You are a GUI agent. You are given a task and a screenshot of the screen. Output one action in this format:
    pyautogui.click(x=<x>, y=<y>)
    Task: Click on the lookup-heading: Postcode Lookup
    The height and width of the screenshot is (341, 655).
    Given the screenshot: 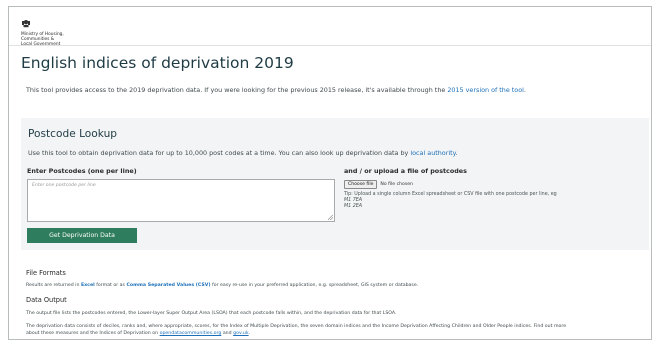 What is the action you would take?
    pyautogui.click(x=73, y=134)
    